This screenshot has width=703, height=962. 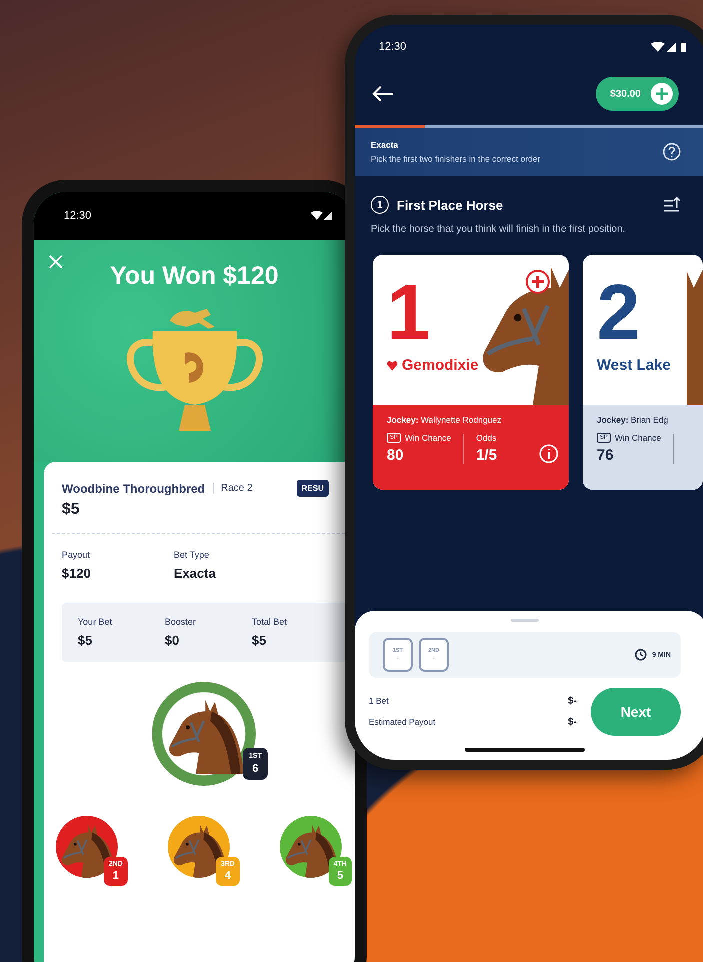 I want to click on step-number: 1, so click(x=380, y=205).